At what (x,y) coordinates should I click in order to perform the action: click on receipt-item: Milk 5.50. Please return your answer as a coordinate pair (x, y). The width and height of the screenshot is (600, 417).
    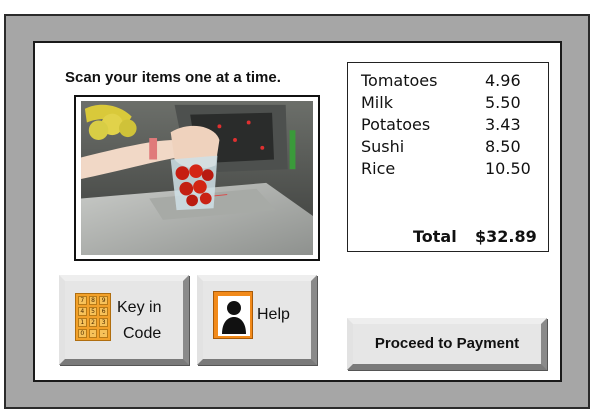
    Looking at the image, I should click on (451, 104).